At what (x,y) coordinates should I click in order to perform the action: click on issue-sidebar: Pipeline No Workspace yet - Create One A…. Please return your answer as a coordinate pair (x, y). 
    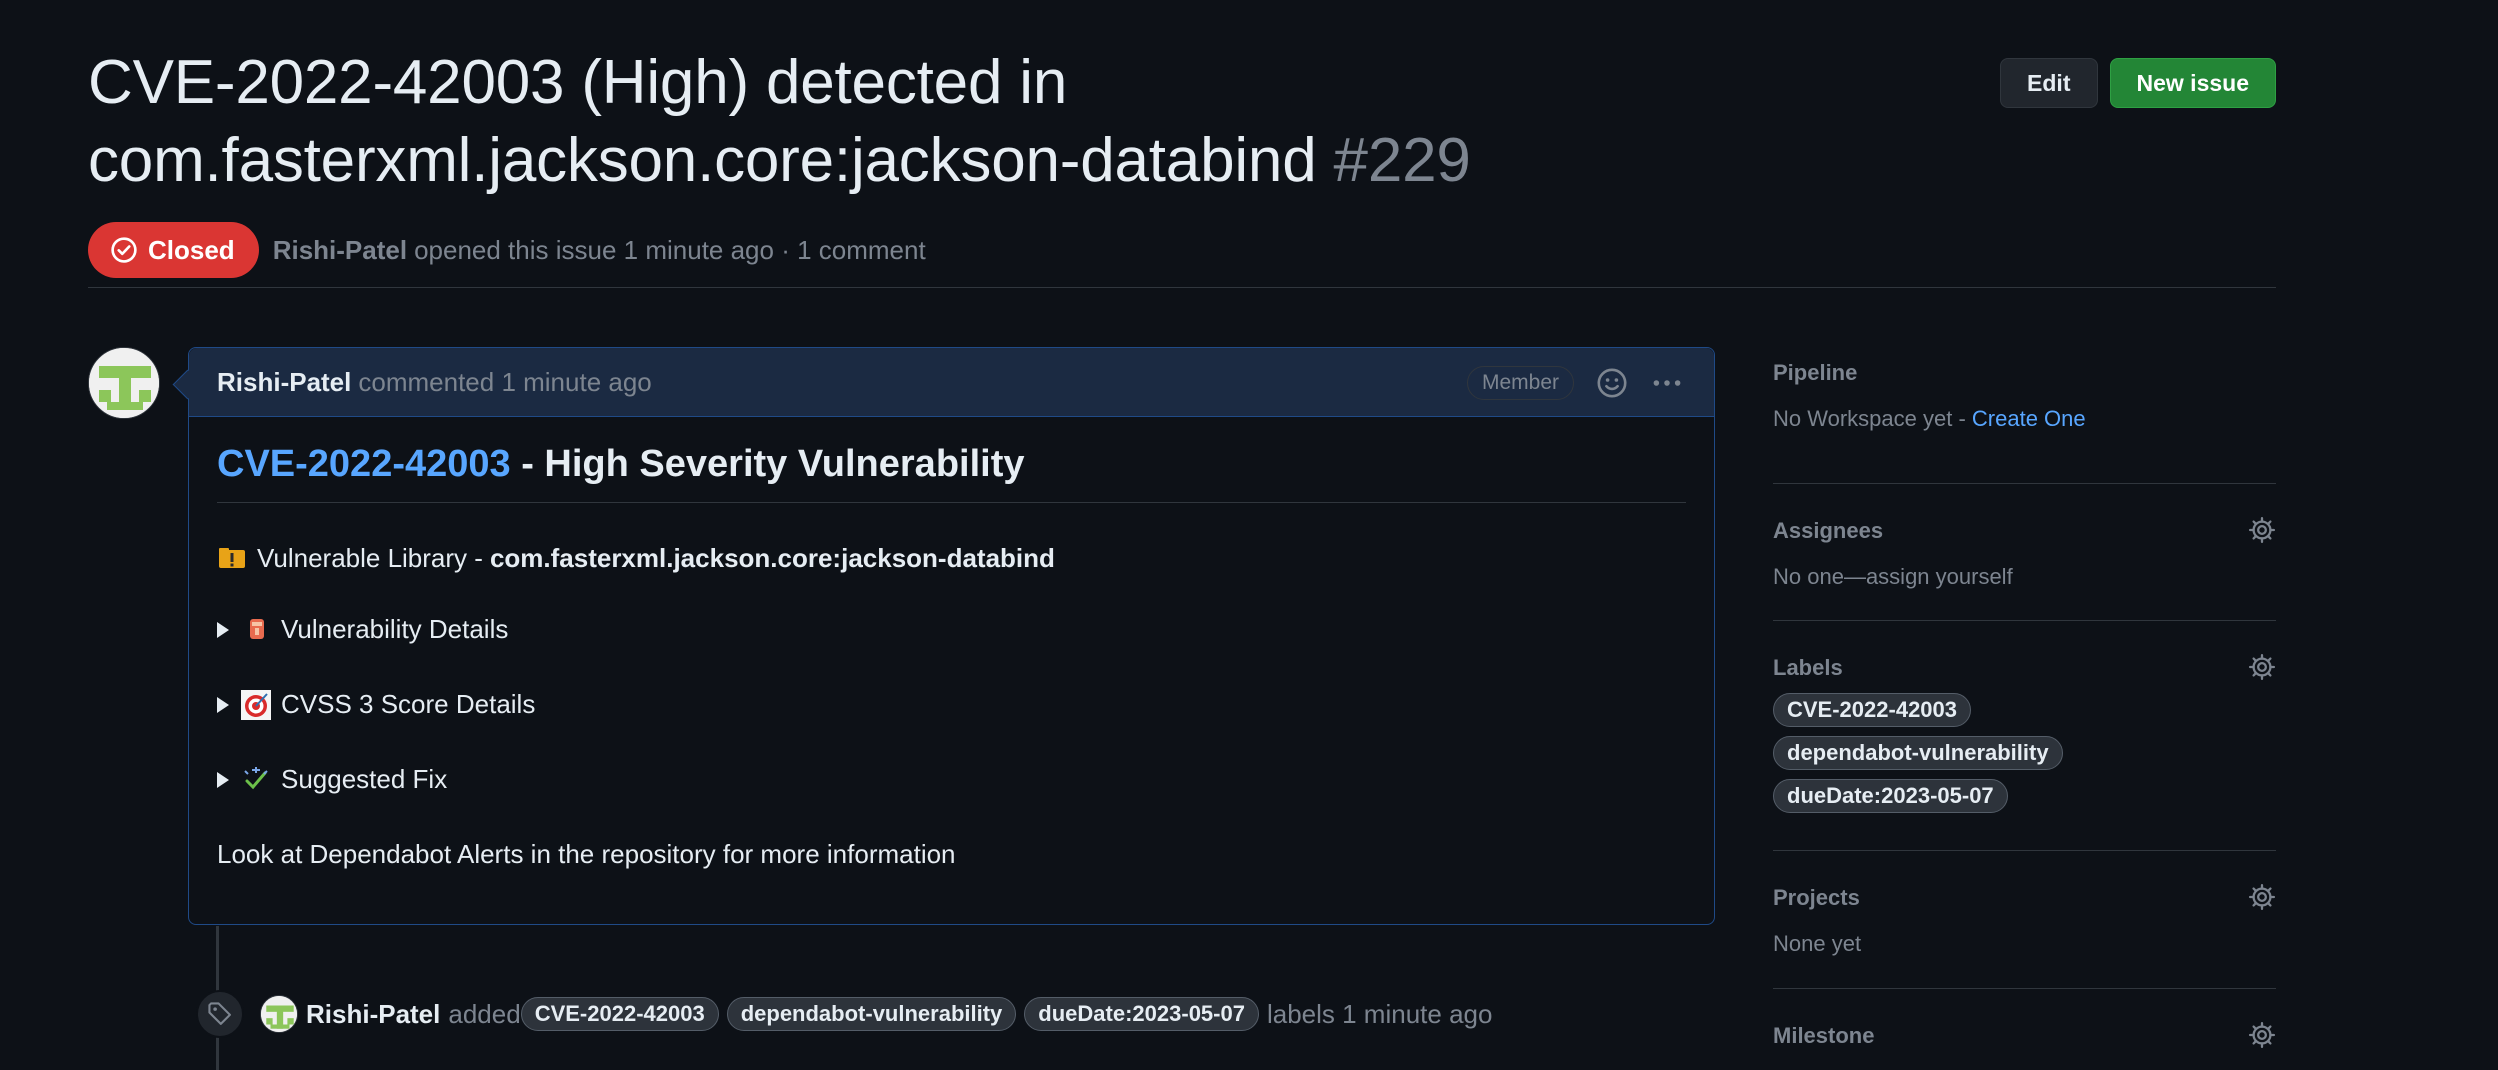
    Looking at the image, I should click on (2024, 704).